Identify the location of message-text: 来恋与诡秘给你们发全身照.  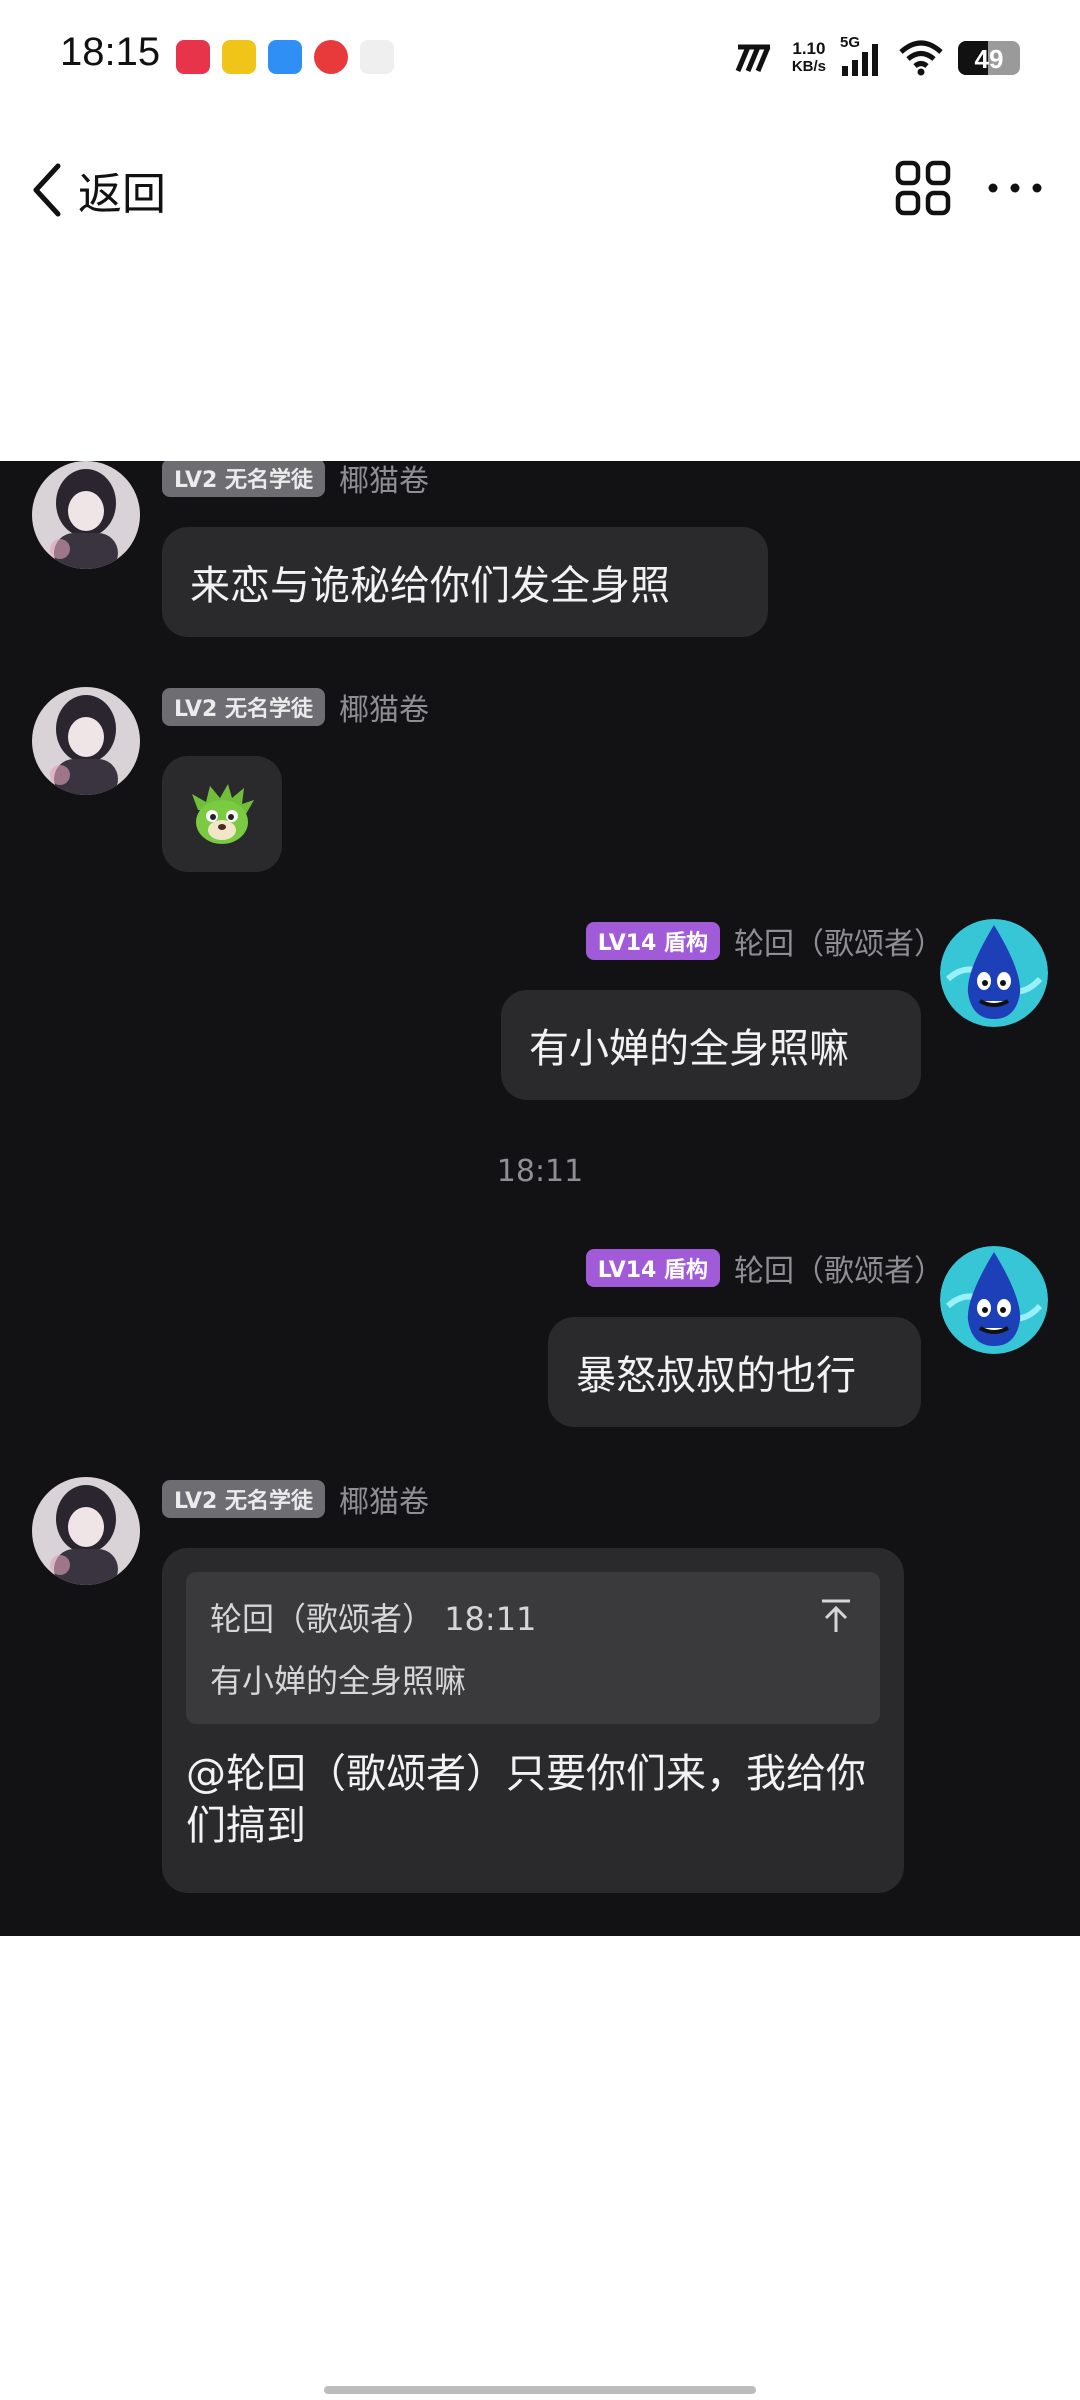
(430, 586).